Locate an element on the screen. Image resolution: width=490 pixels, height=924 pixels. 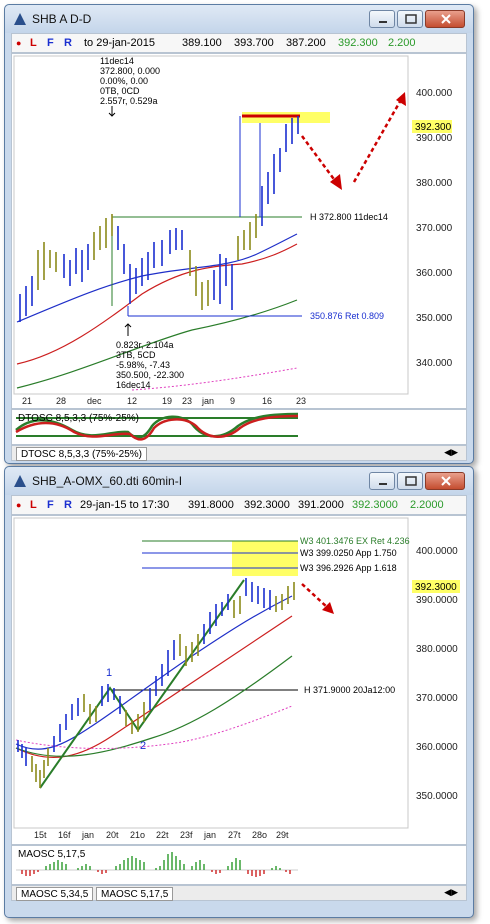
y-tick: 360.000 is located at coordinates (434, 273).